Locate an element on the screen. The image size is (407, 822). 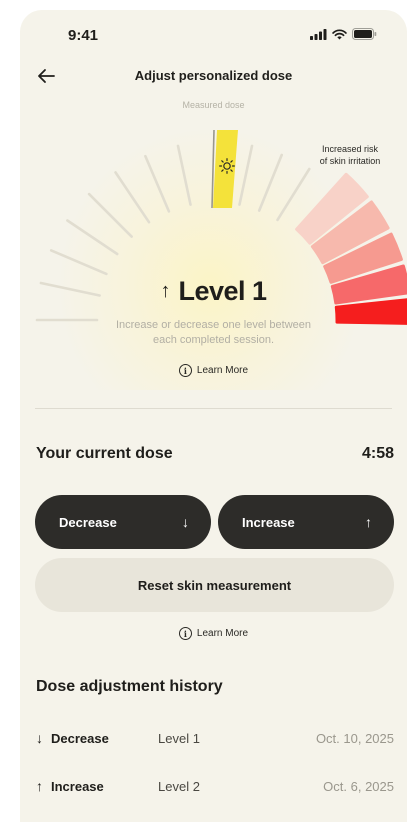
hint-line1: Increase or decrease one level between is located at coordinates (213, 325).